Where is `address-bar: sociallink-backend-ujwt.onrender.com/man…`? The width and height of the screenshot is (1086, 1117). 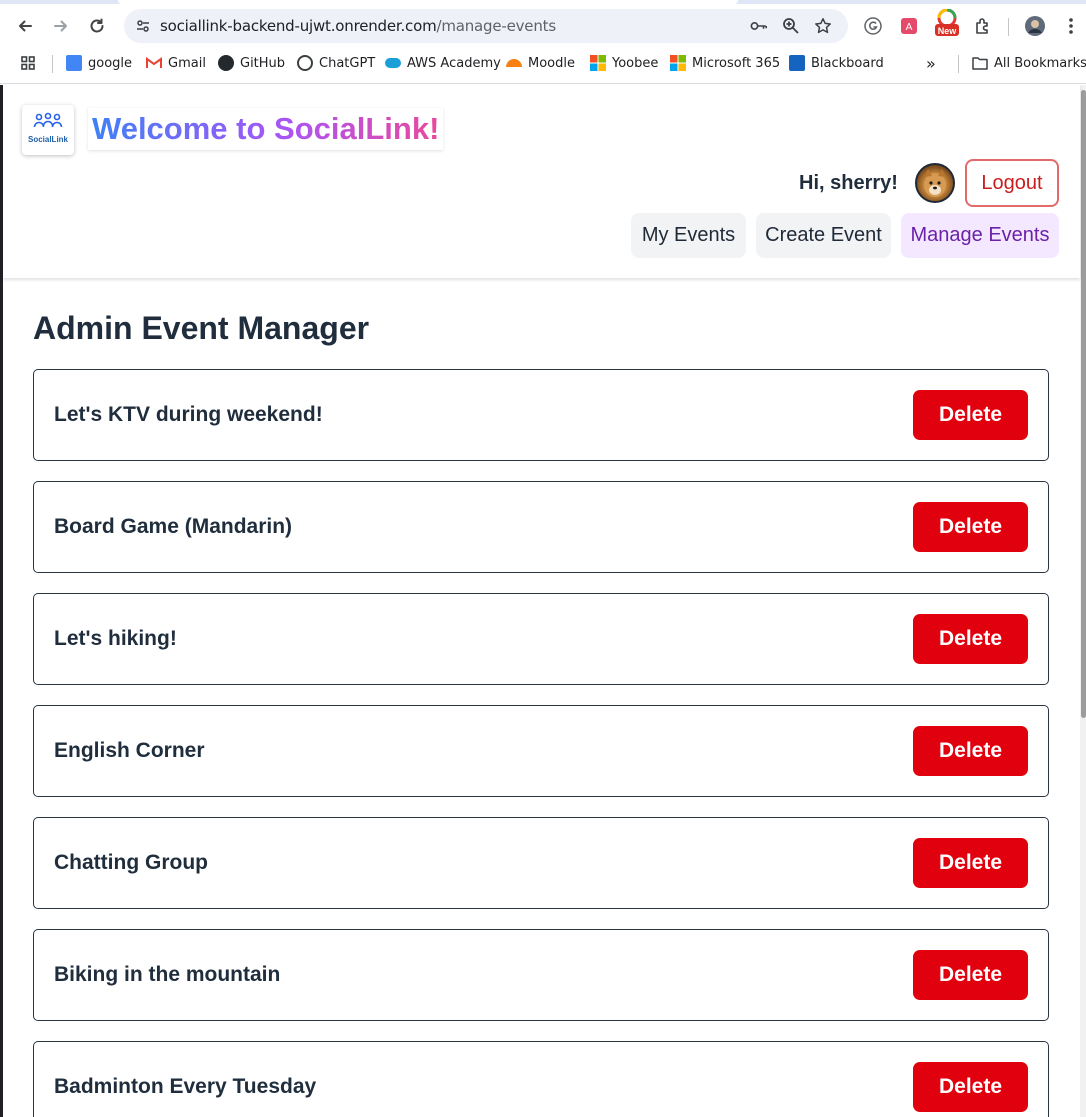
address-bar: sociallink-backend-ujwt.onrender.com/man… is located at coordinates (486, 26).